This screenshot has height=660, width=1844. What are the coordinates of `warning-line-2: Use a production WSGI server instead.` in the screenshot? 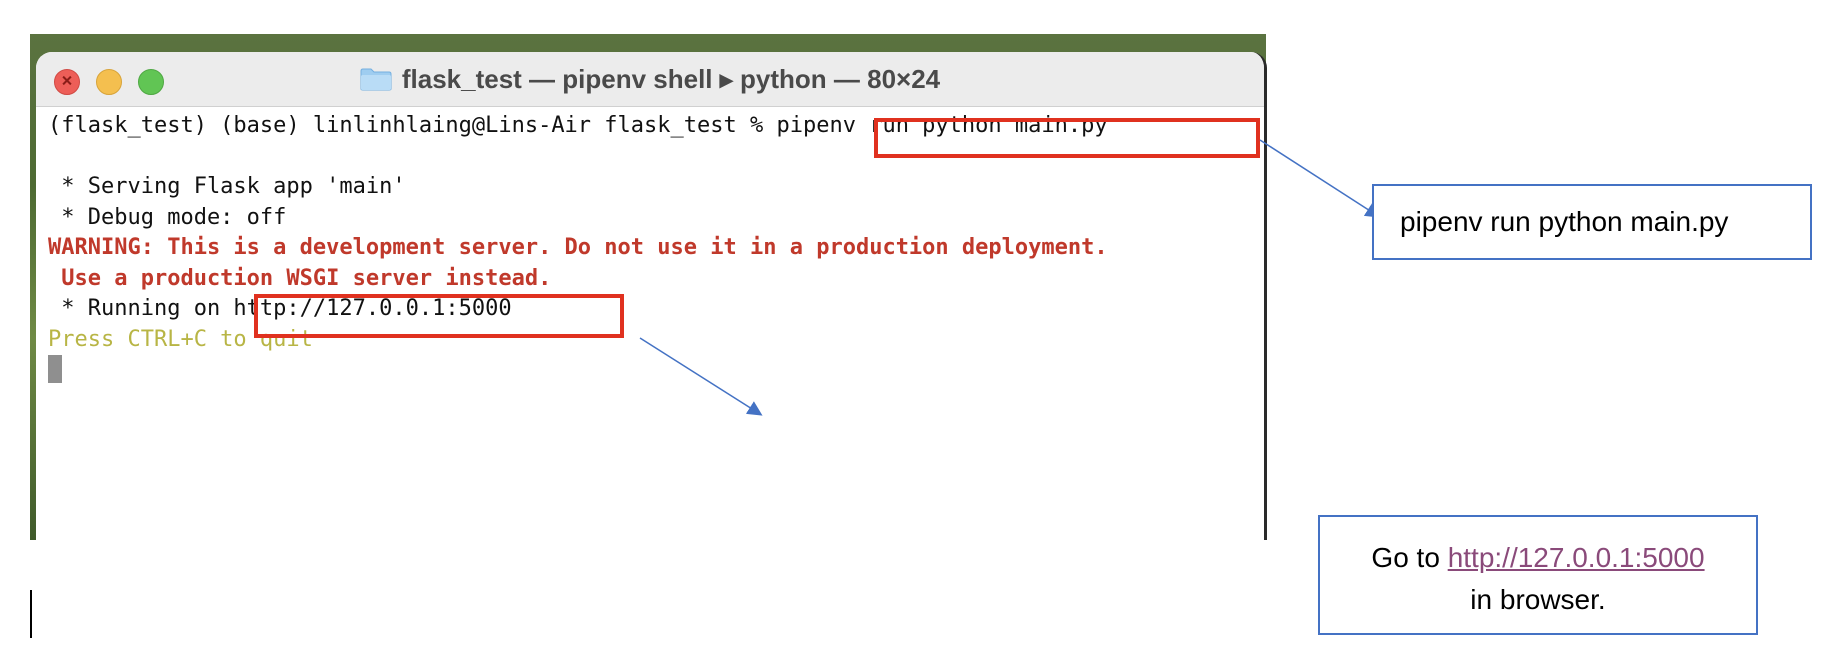 It's located at (300, 278).